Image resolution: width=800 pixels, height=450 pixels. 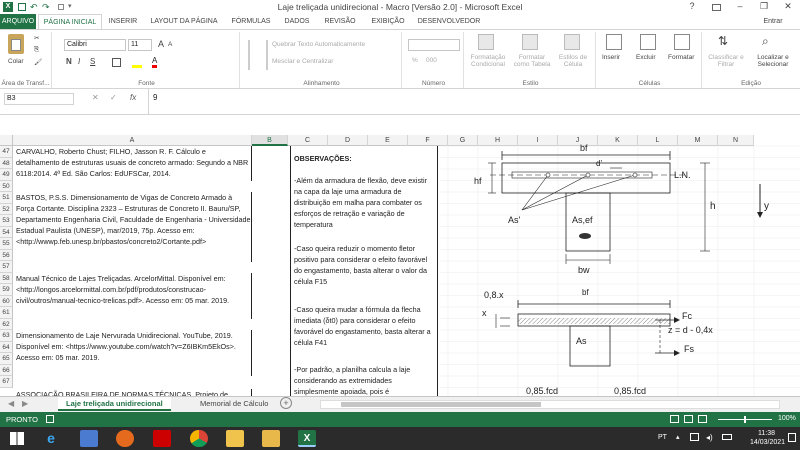 What do you see at coordinates (415, 60) in the screenshot?
I see `percent-button: %` at bounding box center [415, 60].